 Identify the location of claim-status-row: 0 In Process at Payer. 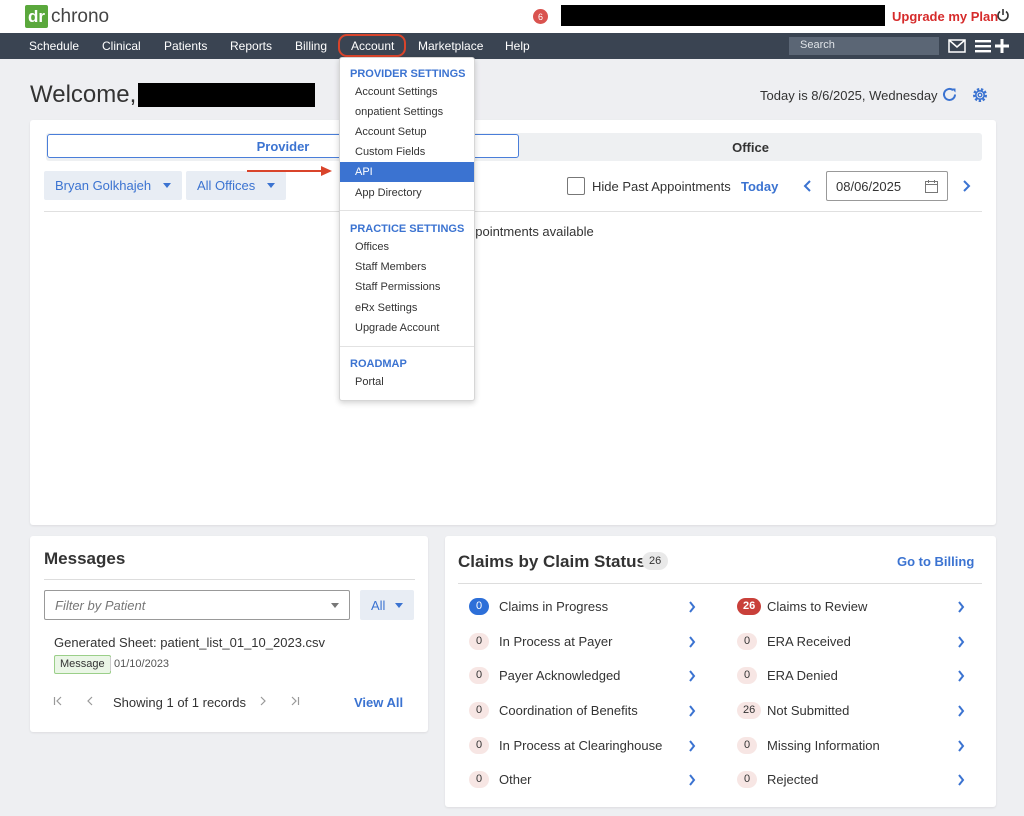
(584, 642).